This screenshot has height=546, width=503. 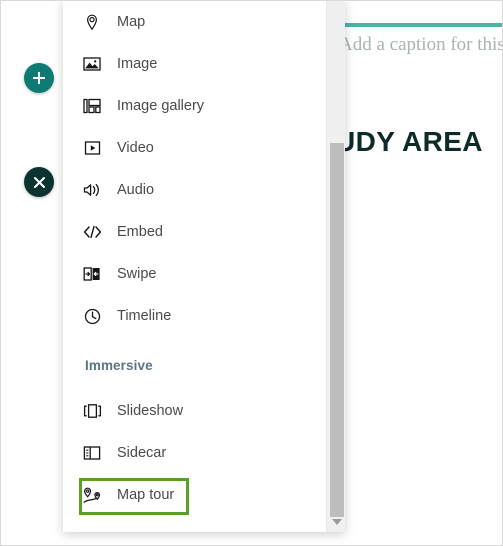 I want to click on block-option-timeline: Timeline, so click(x=195, y=316).